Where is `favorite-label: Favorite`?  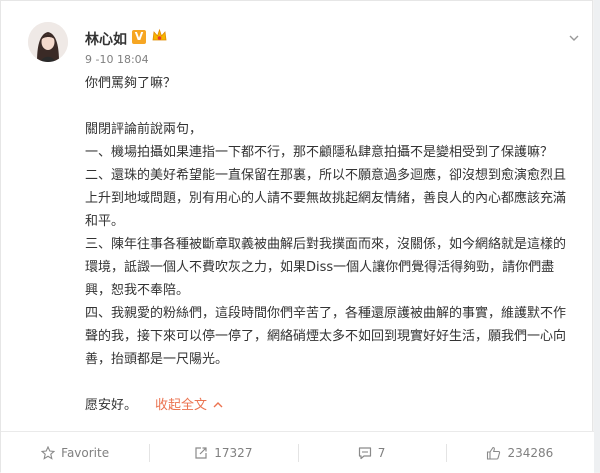 favorite-label: Favorite is located at coordinates (85, 452).